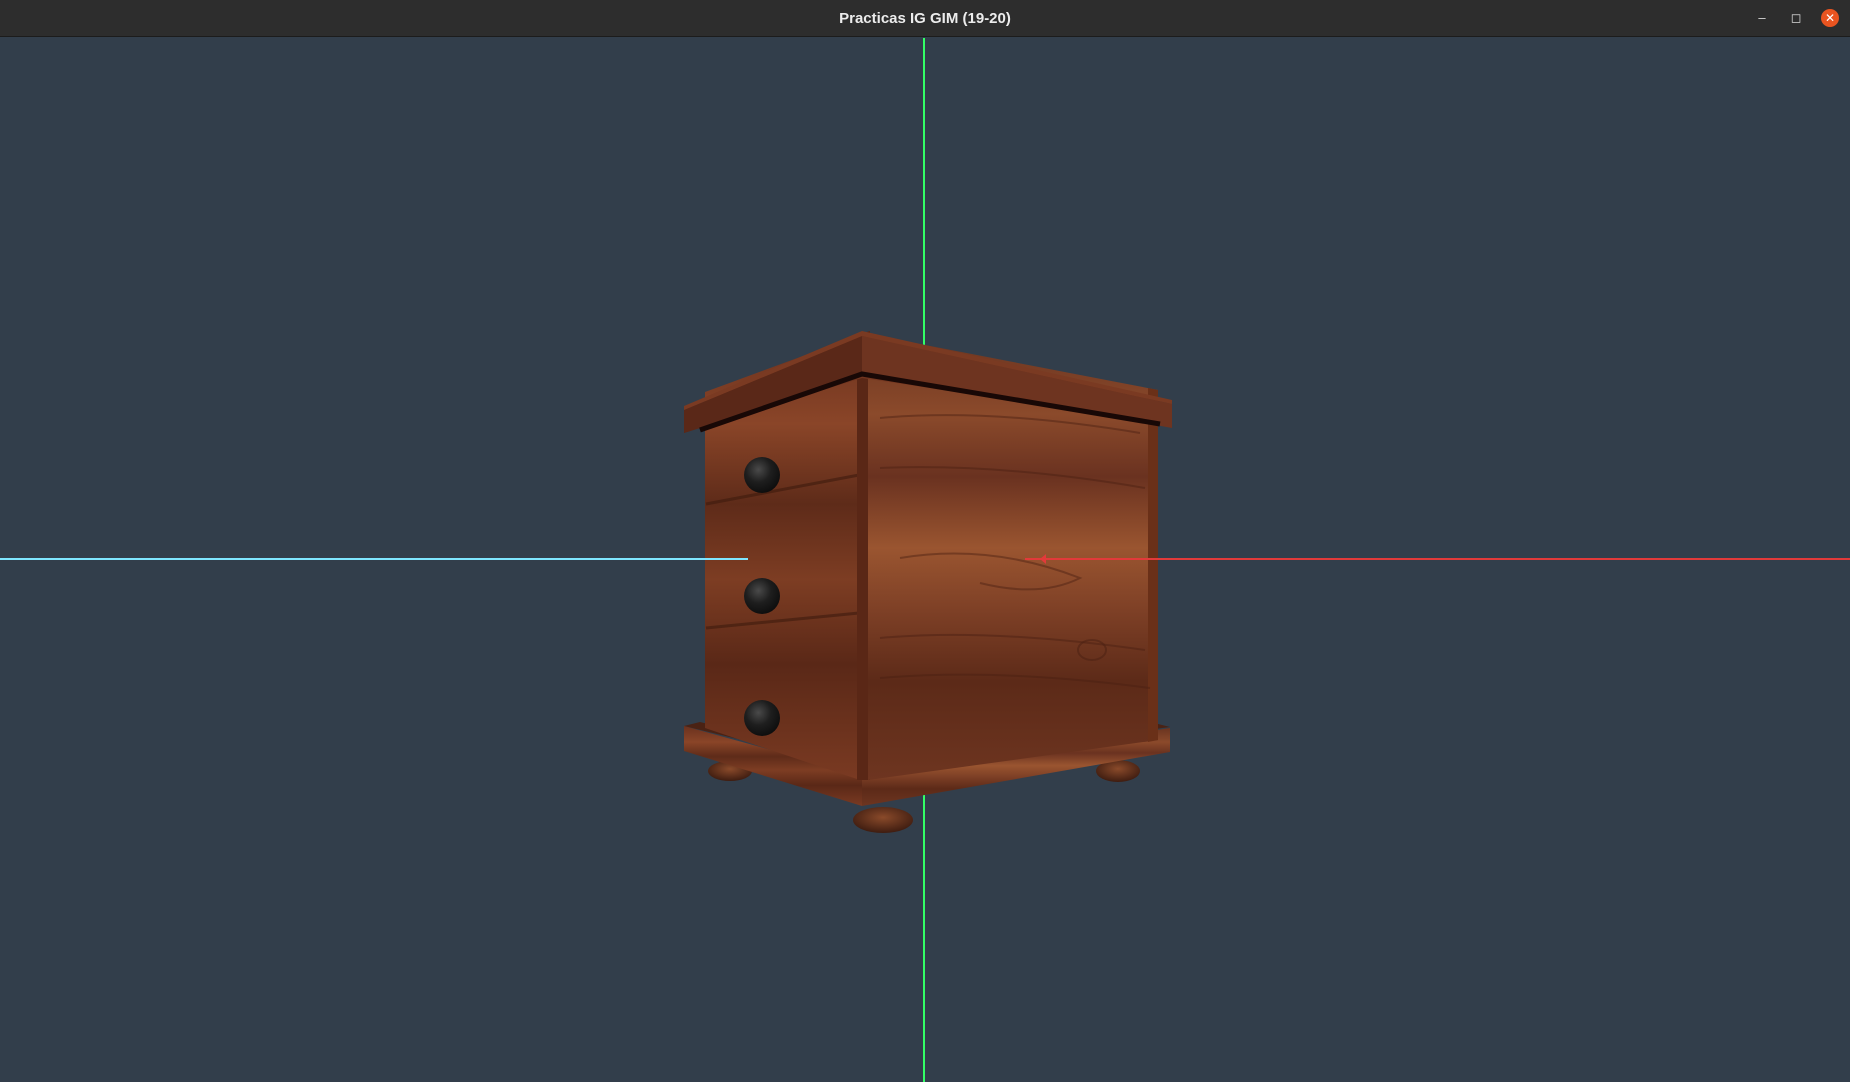 This screenshot has width=1850, height=1082. Describe the element at coordinates (1830, 18) in the screenshot. I see `close-button: ✕` at that location.